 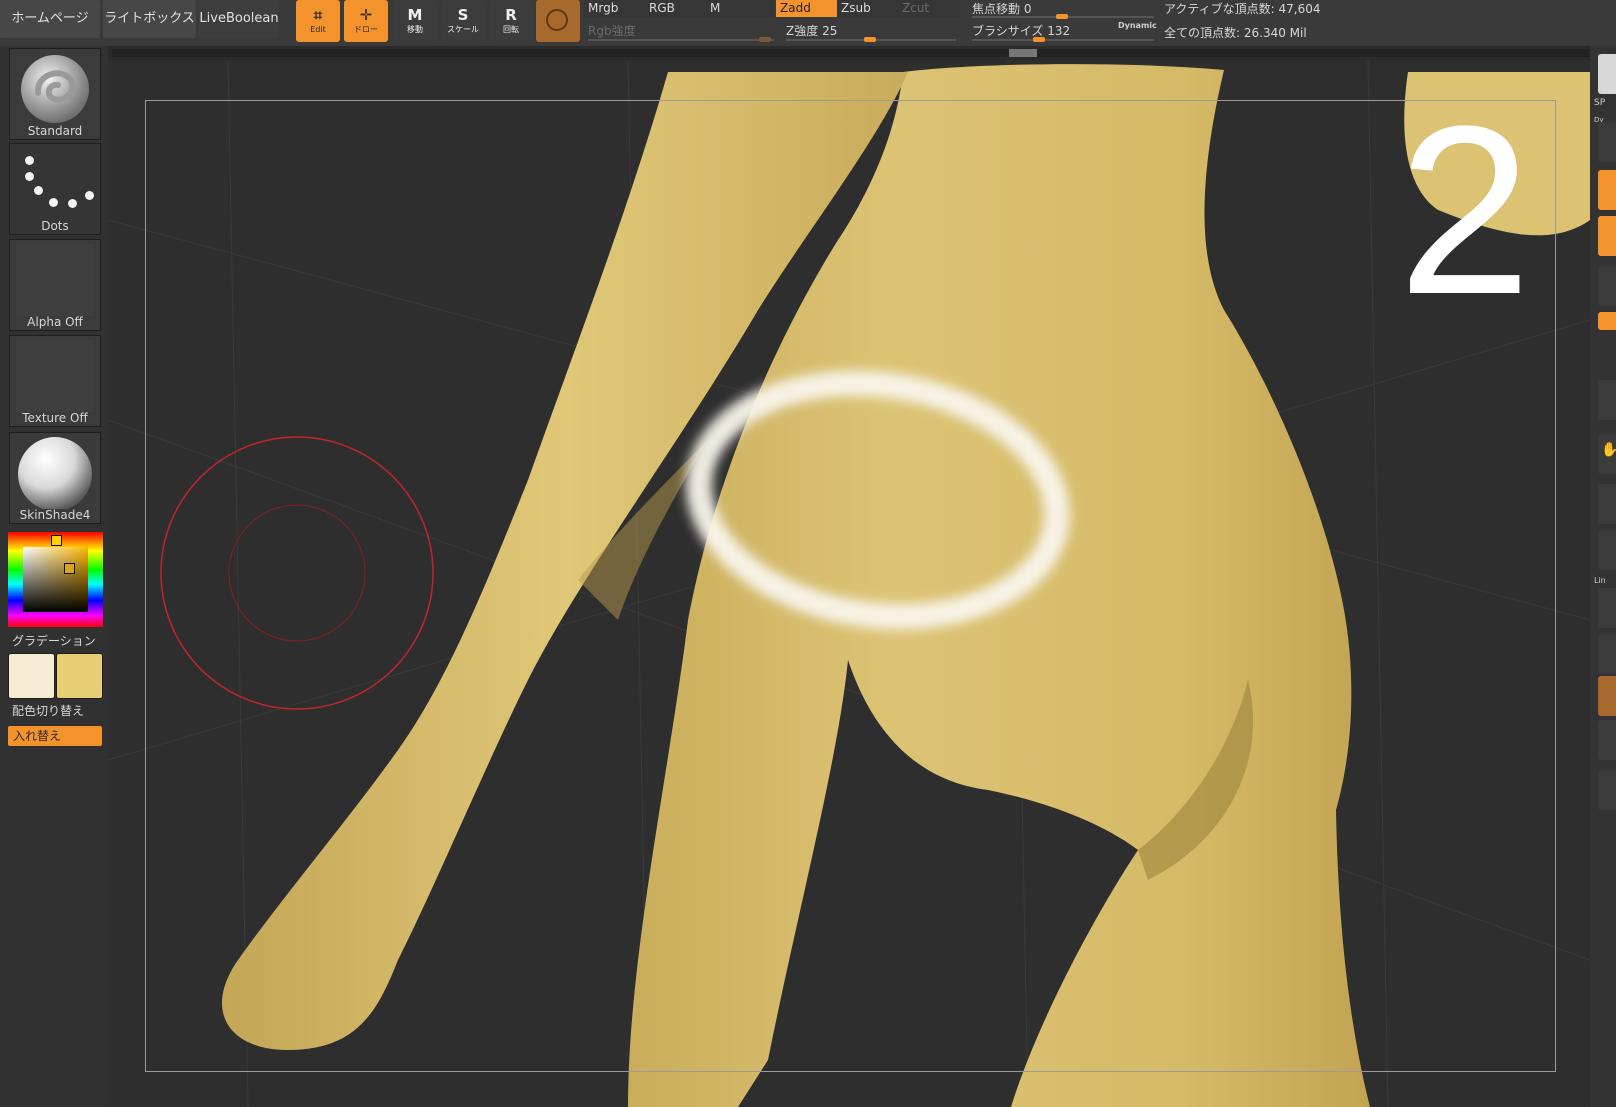 I want to click on draw-size-slider, so click(x=1063, y=40).